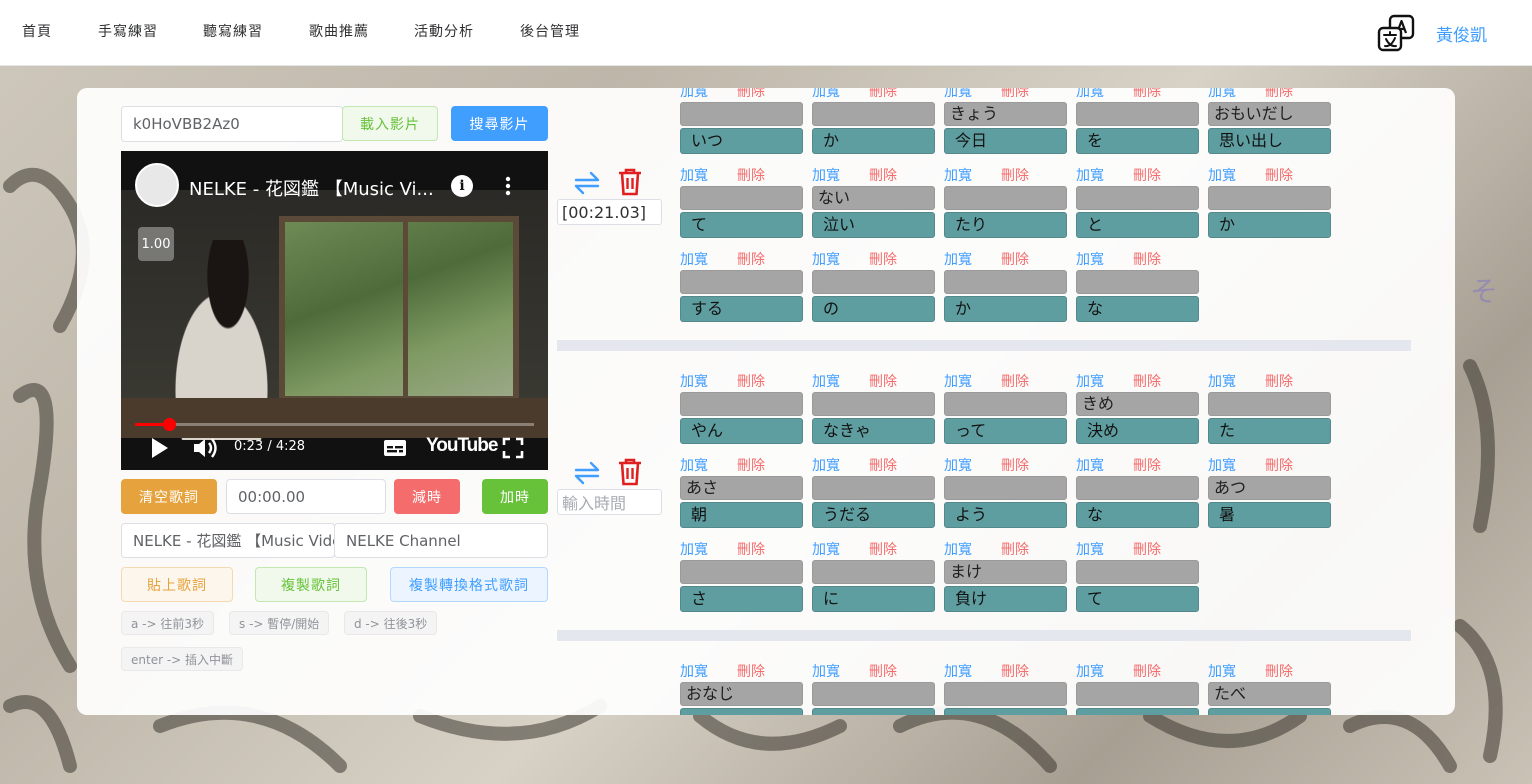 This screenshot has height=784, width=1532. What do you see at coordinates (427, 496) in the screenshot?
I see `minus-time-button: 減時` at bounding box center [427, 496].